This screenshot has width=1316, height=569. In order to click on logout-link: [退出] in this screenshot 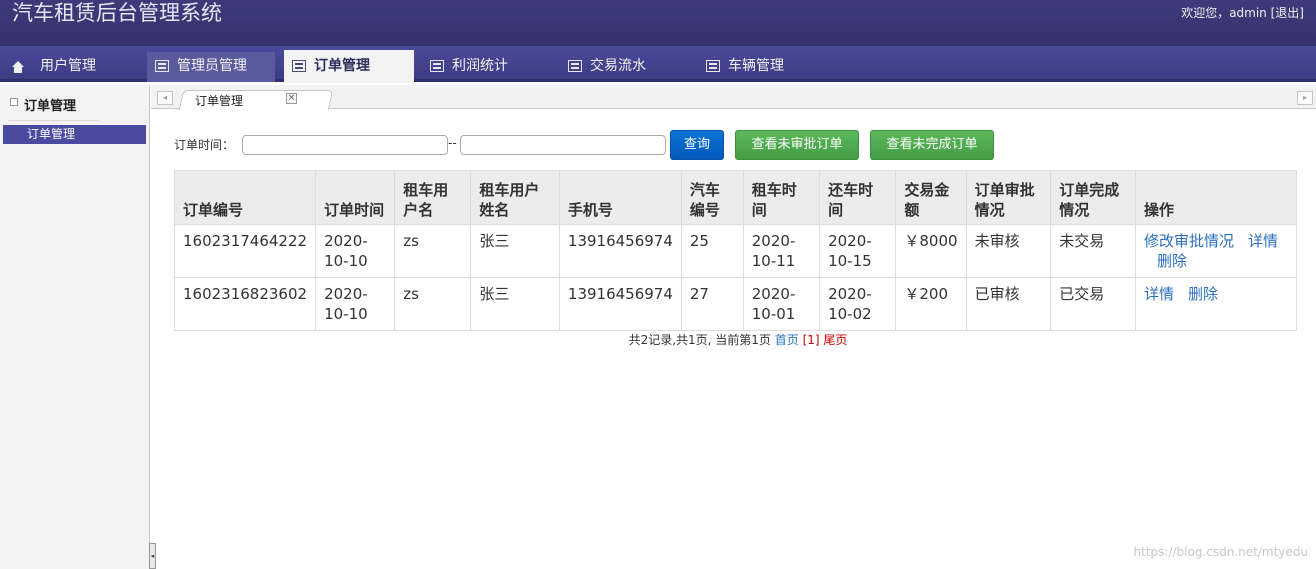, I will do `click(1287, 13)`.